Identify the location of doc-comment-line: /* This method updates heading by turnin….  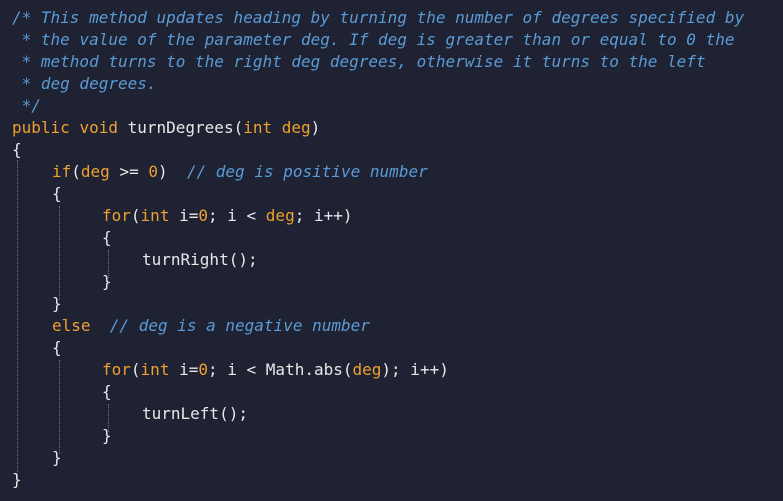
(378, 17).